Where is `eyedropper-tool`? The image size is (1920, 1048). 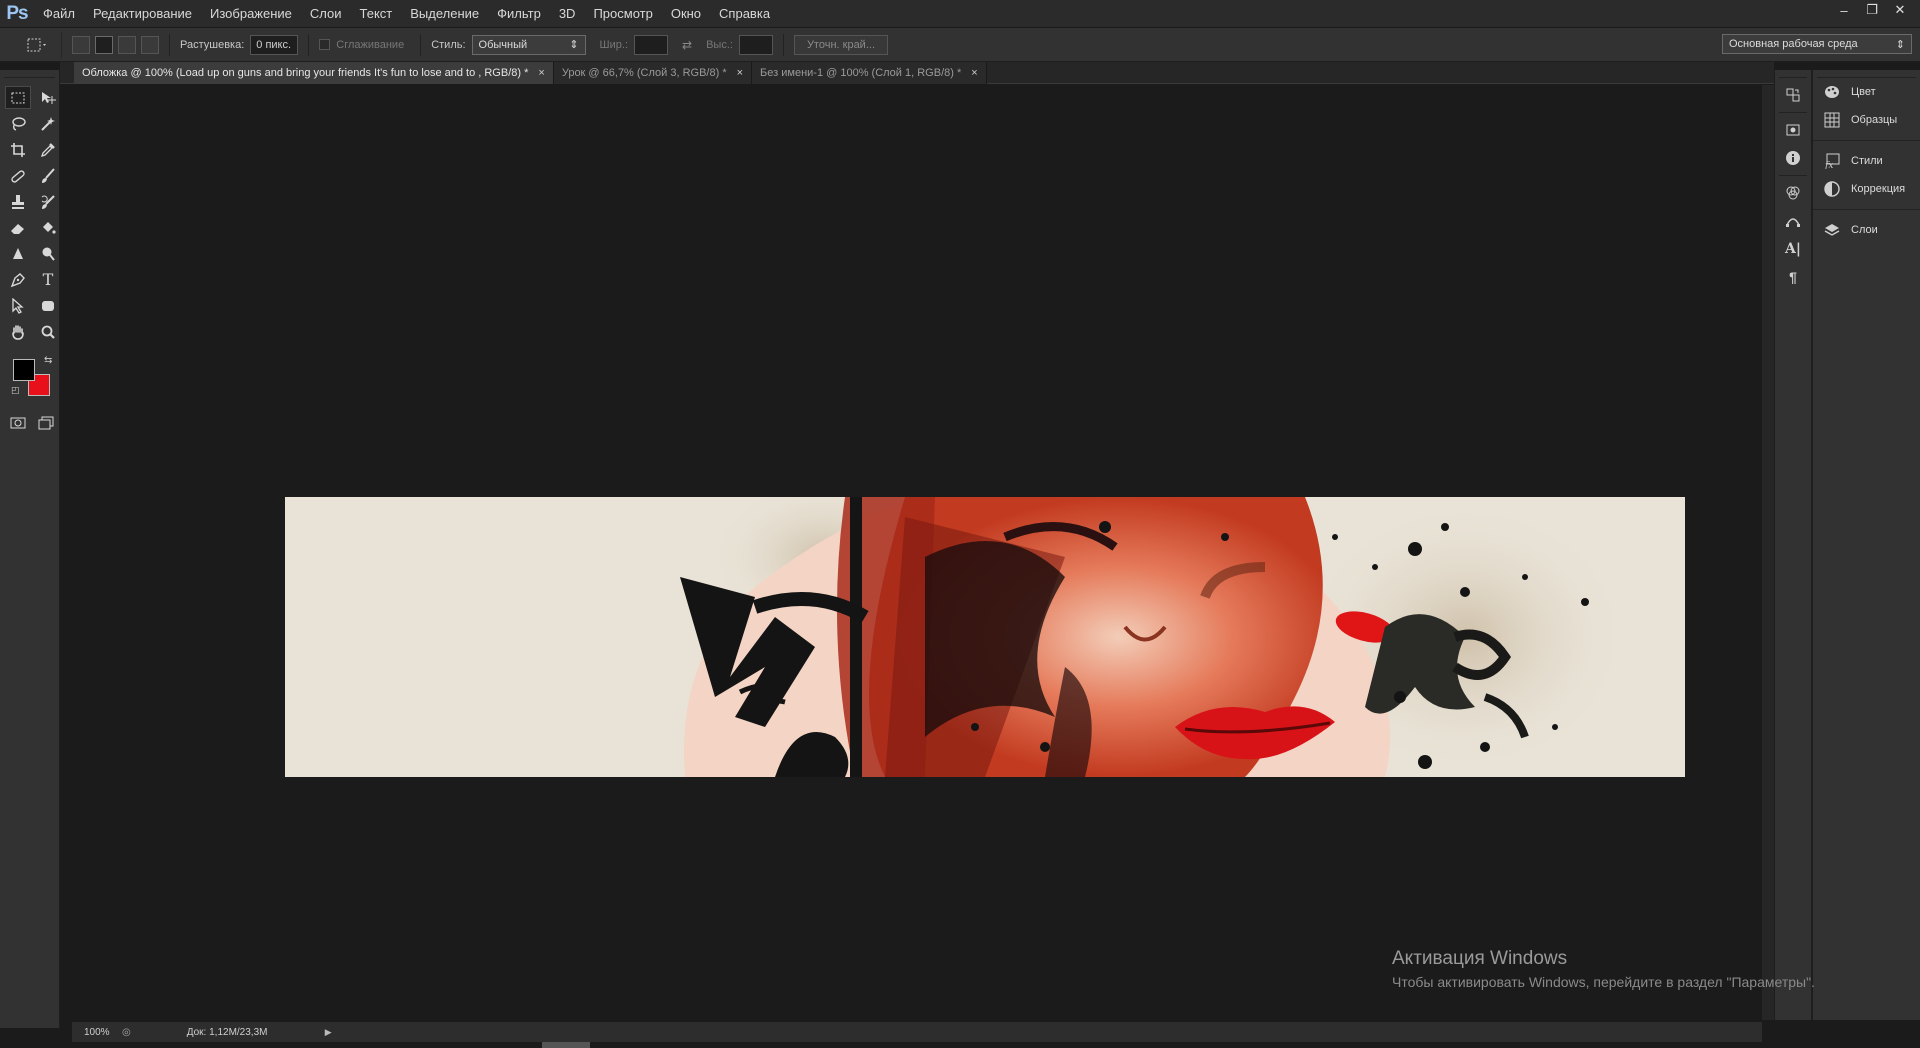
eyedropper-tool is located at coordinates (48, 149).